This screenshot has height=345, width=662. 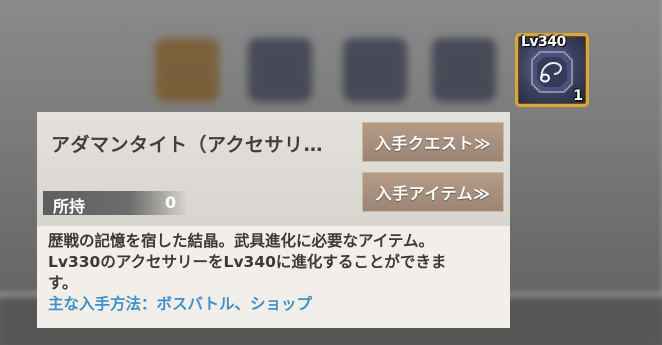 I want to click on item-slot: Lv340 1, so click(x=552, y=70).